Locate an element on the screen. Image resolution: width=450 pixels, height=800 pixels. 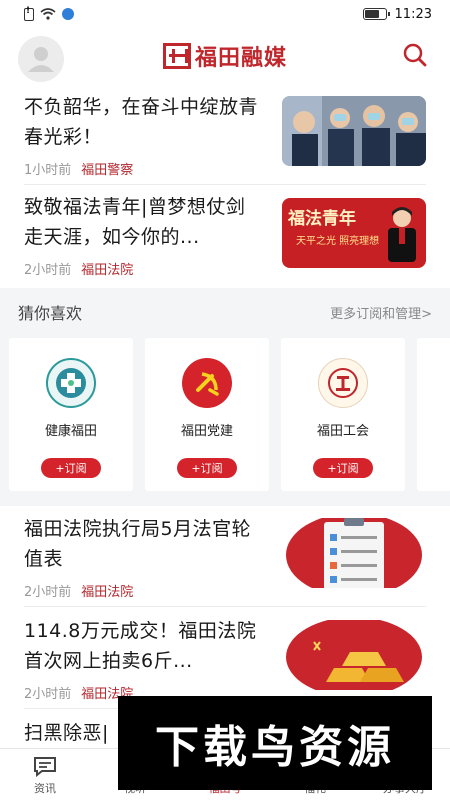
gold-bars-image is located at coordinates (354, 655).